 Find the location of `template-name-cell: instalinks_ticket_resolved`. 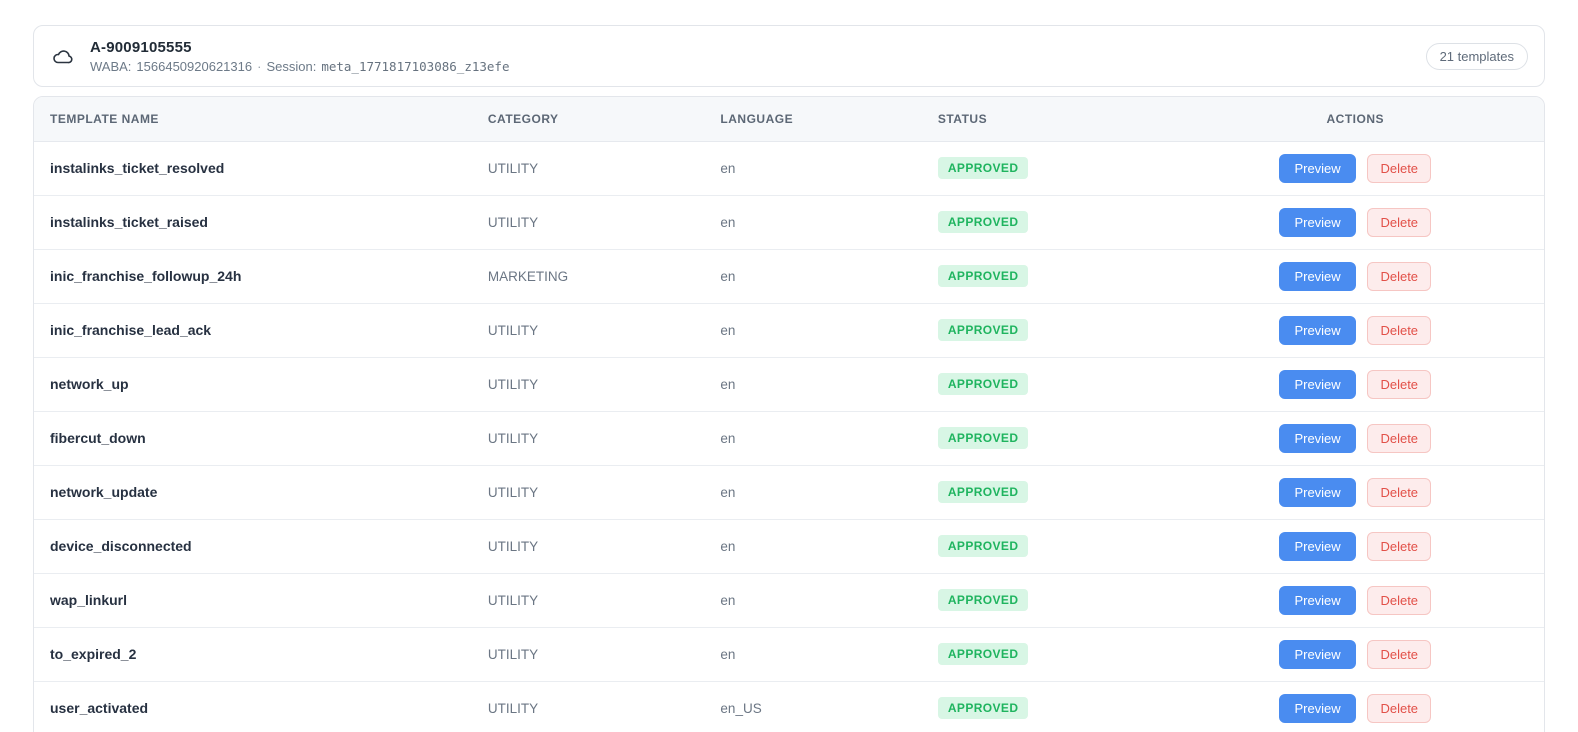

template-name-cell: instalinks_ticket_resolved is located at coordinates (253, 168).